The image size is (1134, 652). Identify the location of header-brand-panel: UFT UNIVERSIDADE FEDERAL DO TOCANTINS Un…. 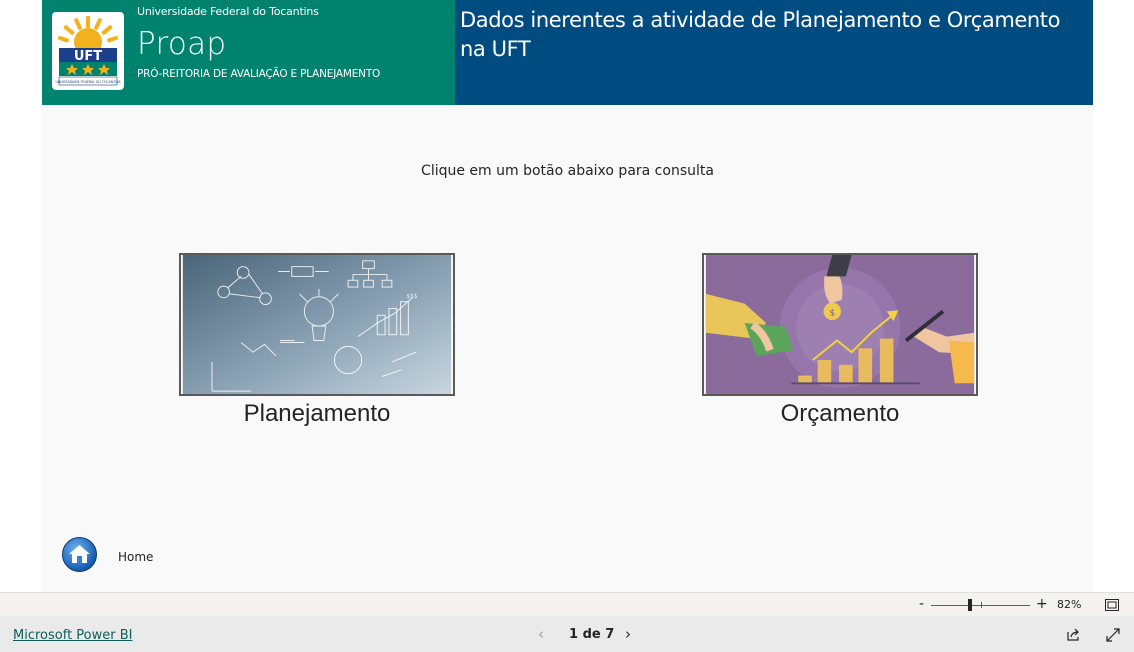
(248, 52).